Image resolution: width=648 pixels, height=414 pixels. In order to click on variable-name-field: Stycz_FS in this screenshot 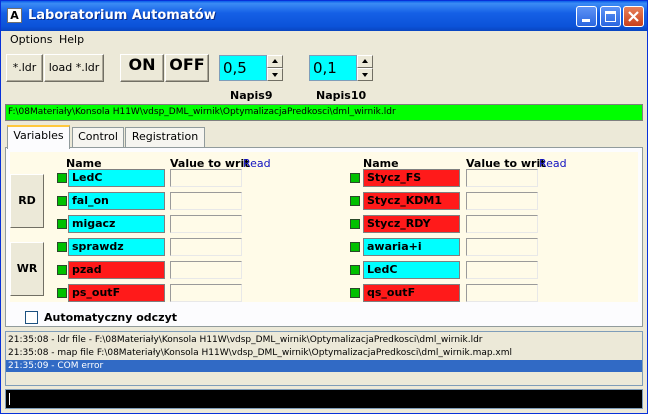, I will do `click(411, 178)`.